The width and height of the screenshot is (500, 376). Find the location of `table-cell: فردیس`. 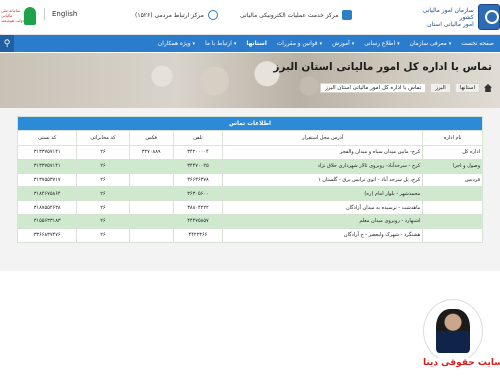

table-cell: فردیس is located at coordinates (452, 180).